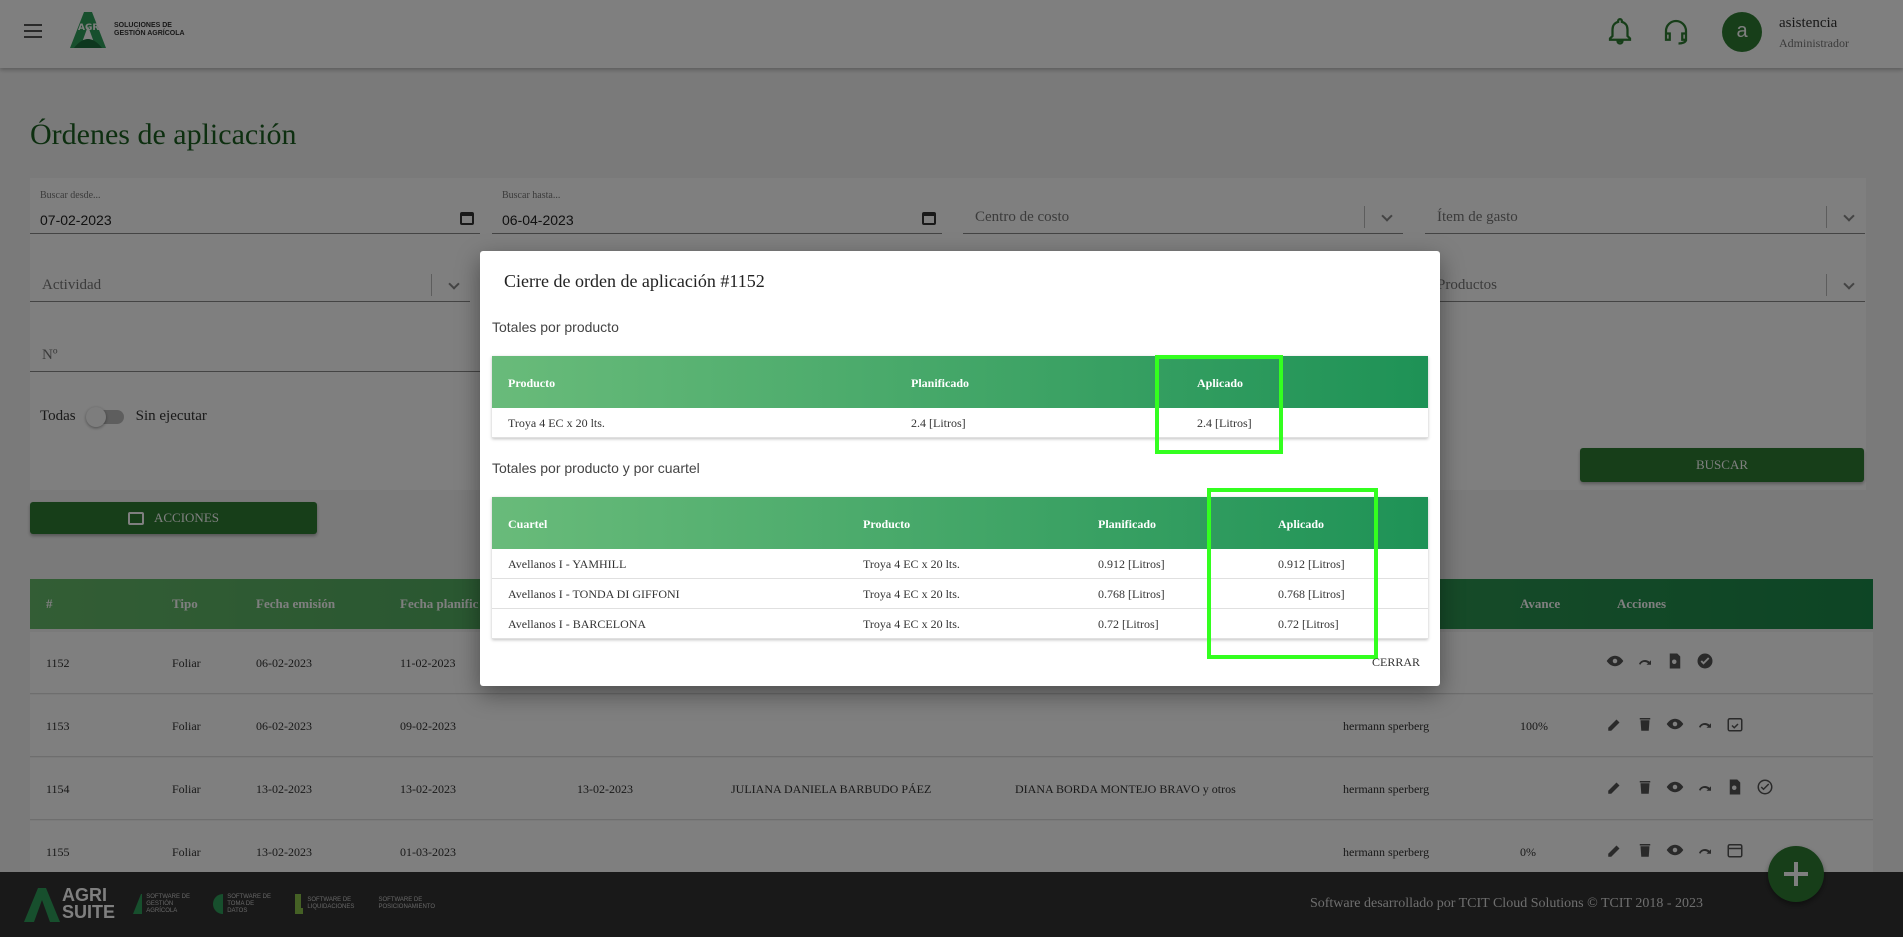 The image size is (1903, 937). Describe the element at coordinates (528, 524) in the screenshot. I see `col-block: Cuartel` at that location.